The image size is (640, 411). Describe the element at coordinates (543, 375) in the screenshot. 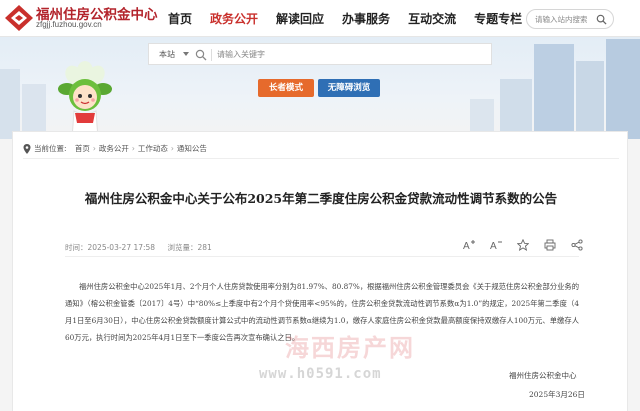

I see `article-signature: 福州住房公积金中心` at that location.